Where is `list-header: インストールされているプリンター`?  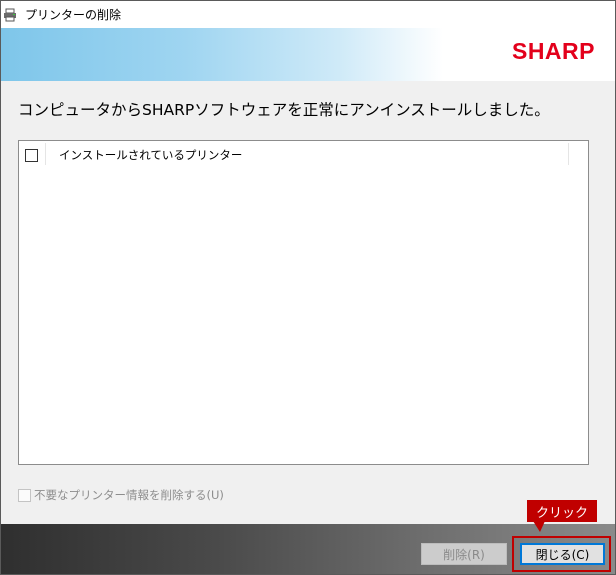
list-header: インストールされているプリンター is located at coordinates (303, 155).